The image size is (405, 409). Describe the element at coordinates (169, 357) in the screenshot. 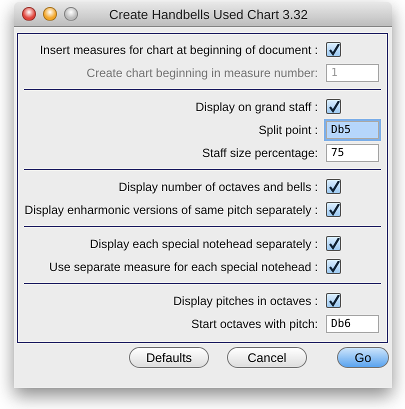

I see `push-button: Defaults` at that location.